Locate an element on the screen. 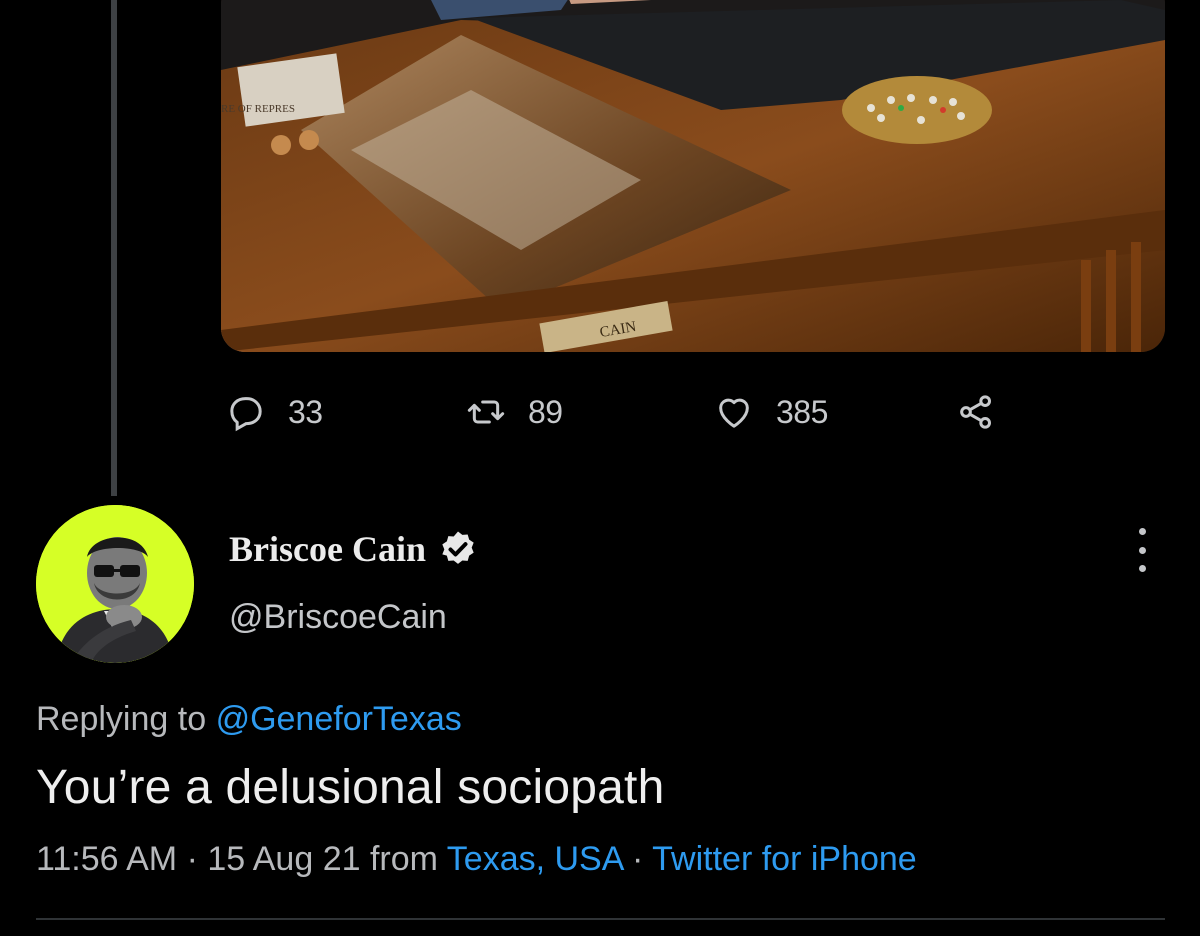 Image resolution: width=1200 pixels, height=936 pixels. frame-text: RE OF REPRES is located at coordinates (258, 109).